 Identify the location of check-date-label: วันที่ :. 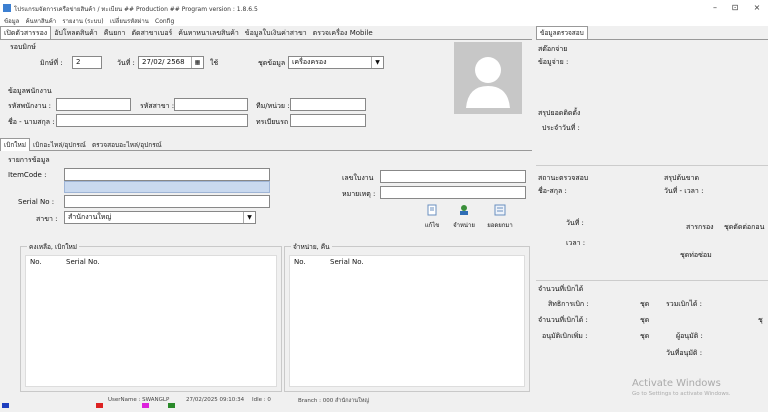
(575, 223).